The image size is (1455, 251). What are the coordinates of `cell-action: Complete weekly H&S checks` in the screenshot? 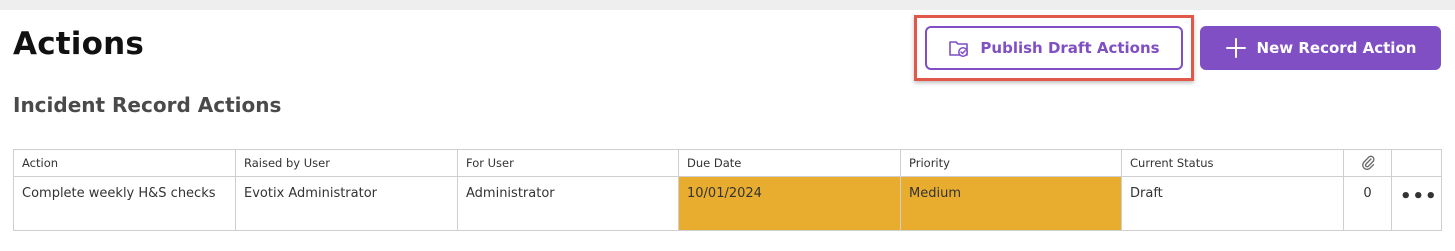 It's located at (124, 203).